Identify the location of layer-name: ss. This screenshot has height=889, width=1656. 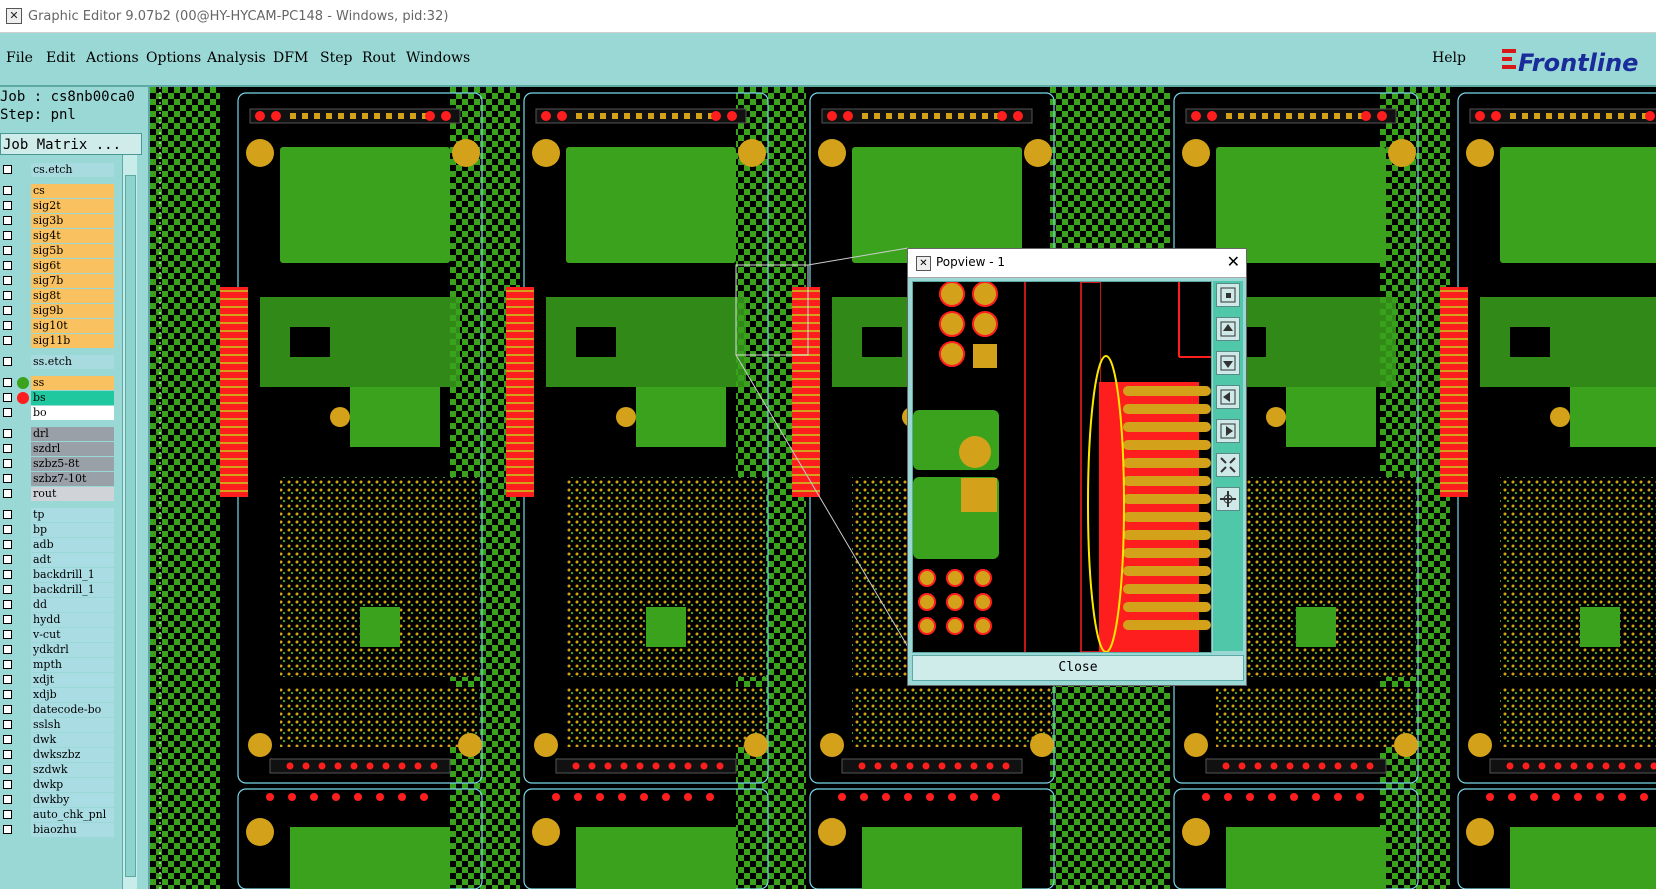
(72, 383).